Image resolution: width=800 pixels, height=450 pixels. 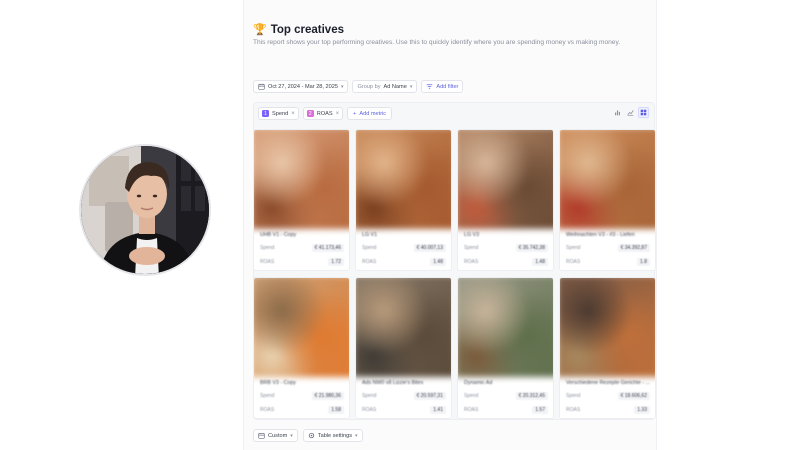 I want to click on roas-row: ROAS 1.58, so click(x=302, y=409).